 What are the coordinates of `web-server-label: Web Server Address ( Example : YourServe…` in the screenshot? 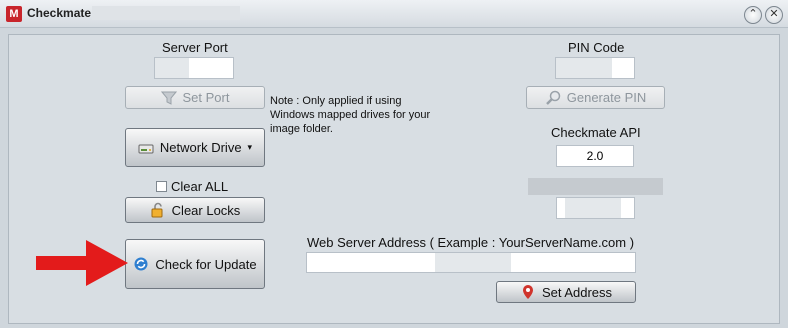 It's located at (471, 242).